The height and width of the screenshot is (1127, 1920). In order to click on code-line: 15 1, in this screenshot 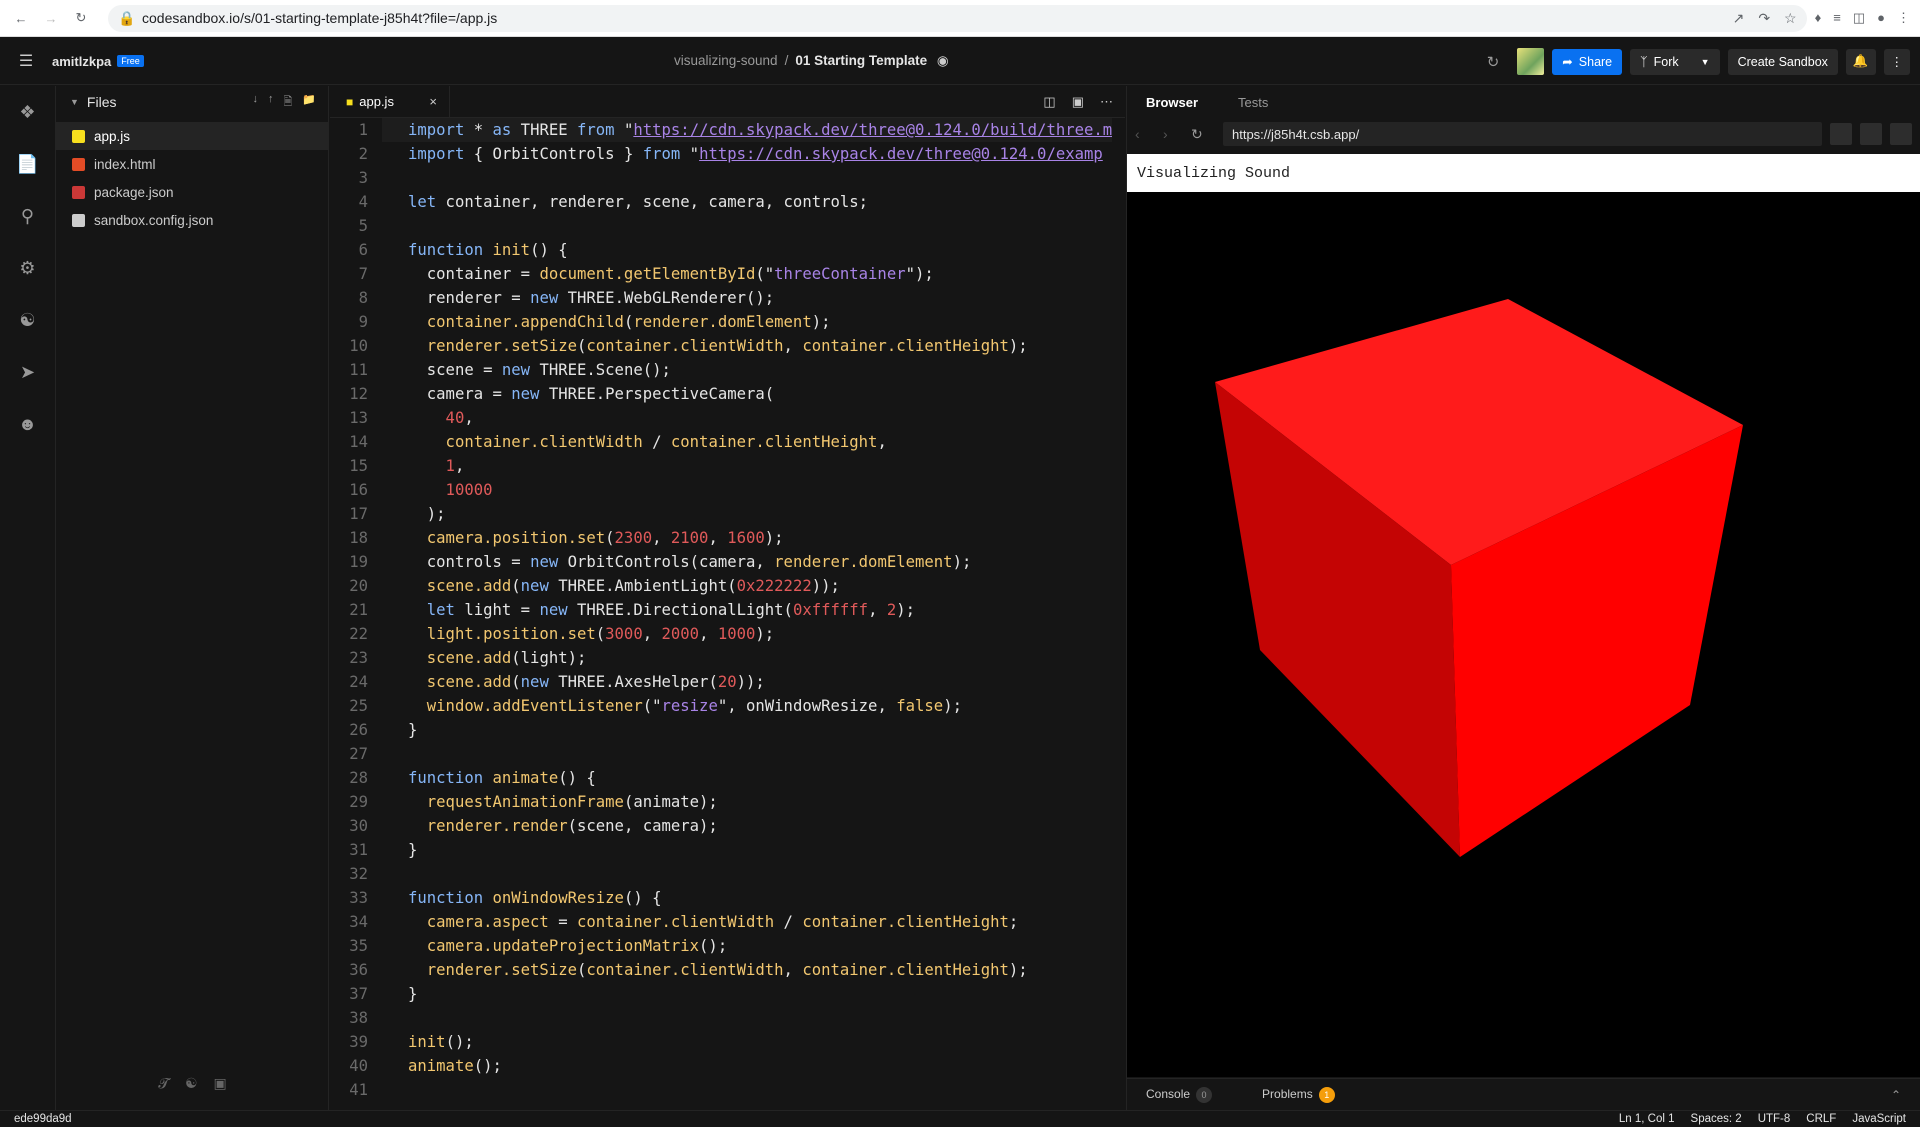, I will do `click(727, 466)`.